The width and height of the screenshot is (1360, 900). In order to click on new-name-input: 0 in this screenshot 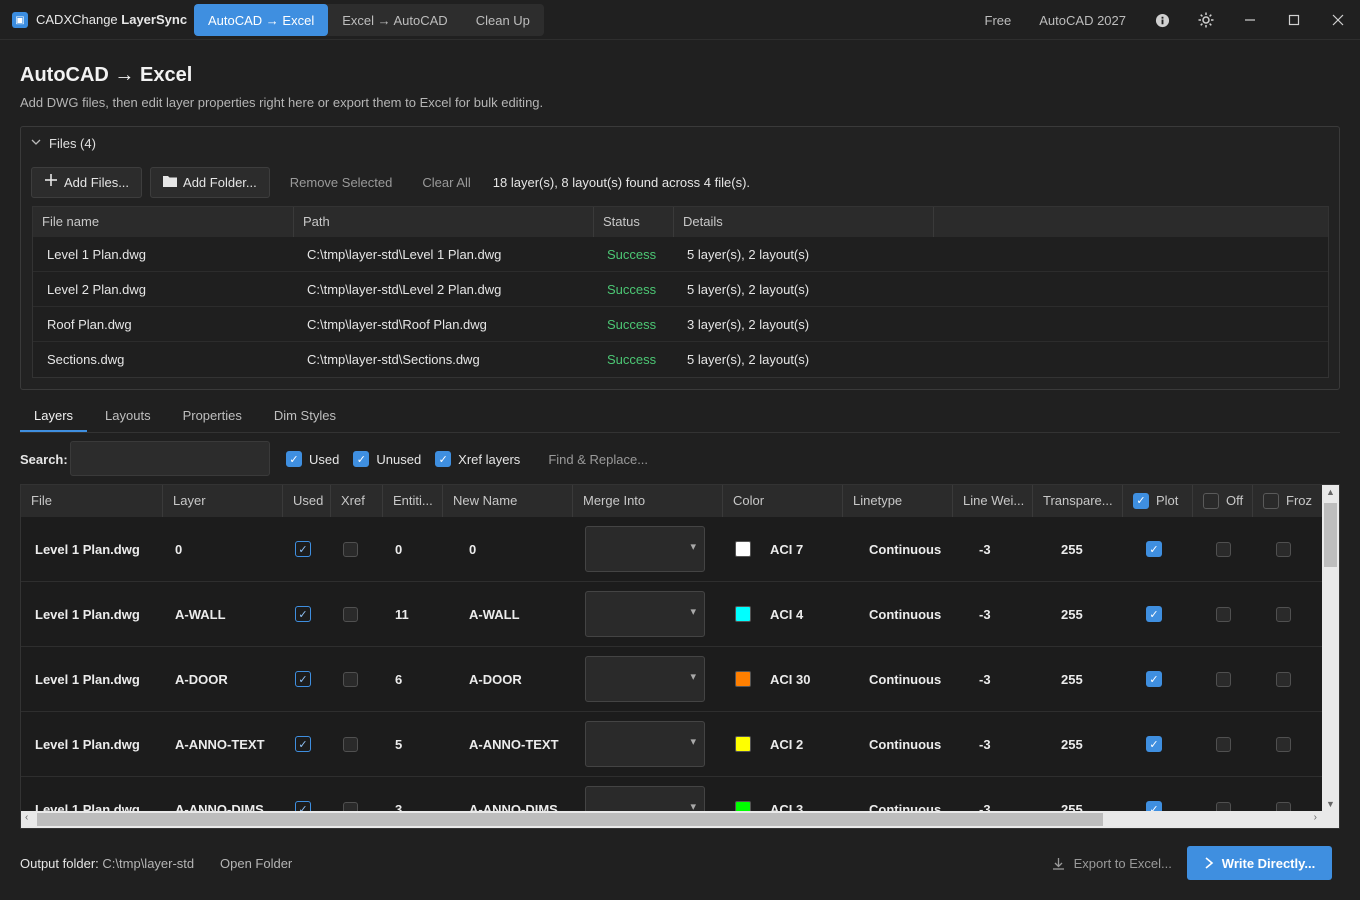, I will do `click(508, 549)`.